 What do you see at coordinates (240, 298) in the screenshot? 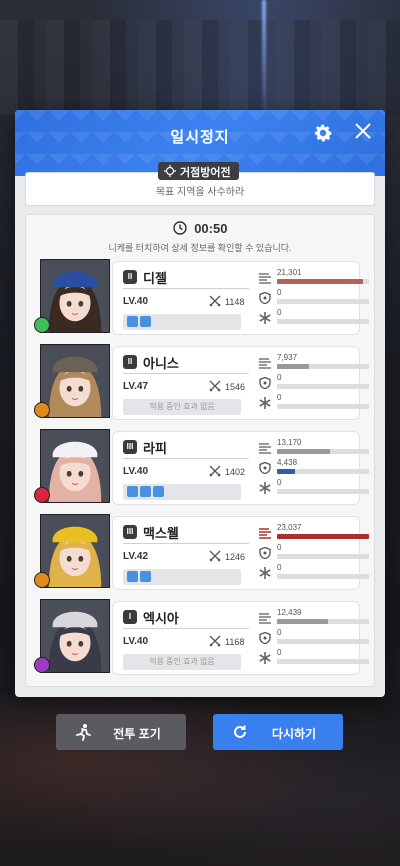
I see `unit-card: II 디젤 LV.40 1148 21,301 0 0` at bounding box center [240, 298].